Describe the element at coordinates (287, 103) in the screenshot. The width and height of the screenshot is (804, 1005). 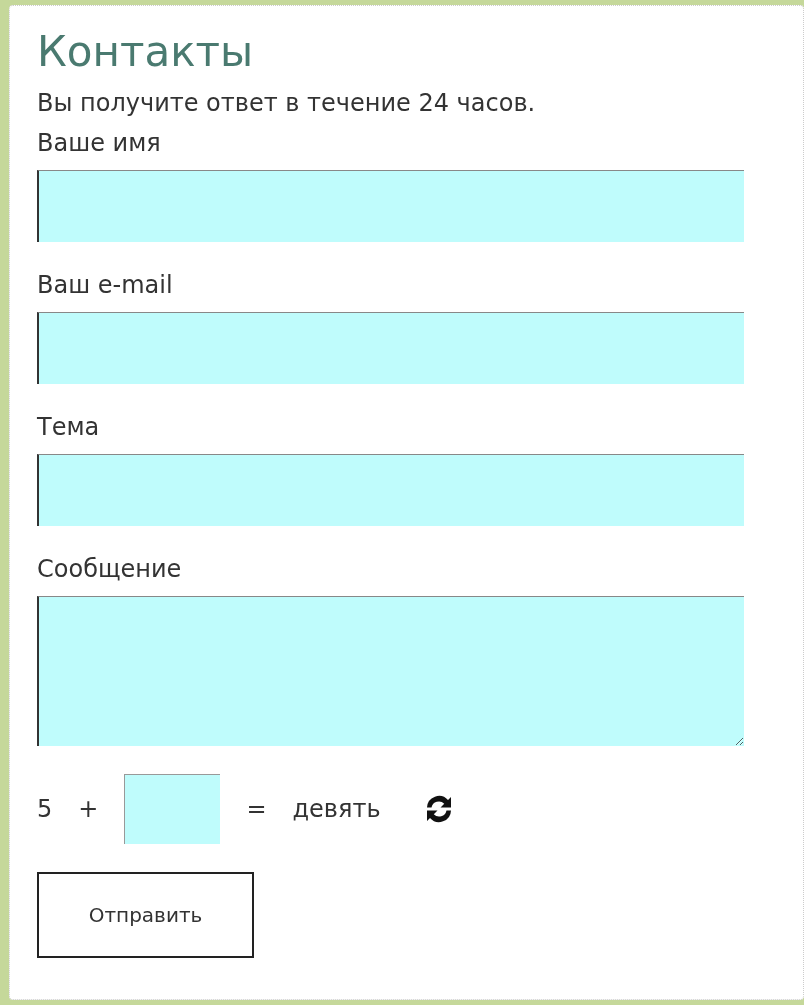
I see `subtitle-text: Вы получите ответ в течение 24 часов.` at that location.